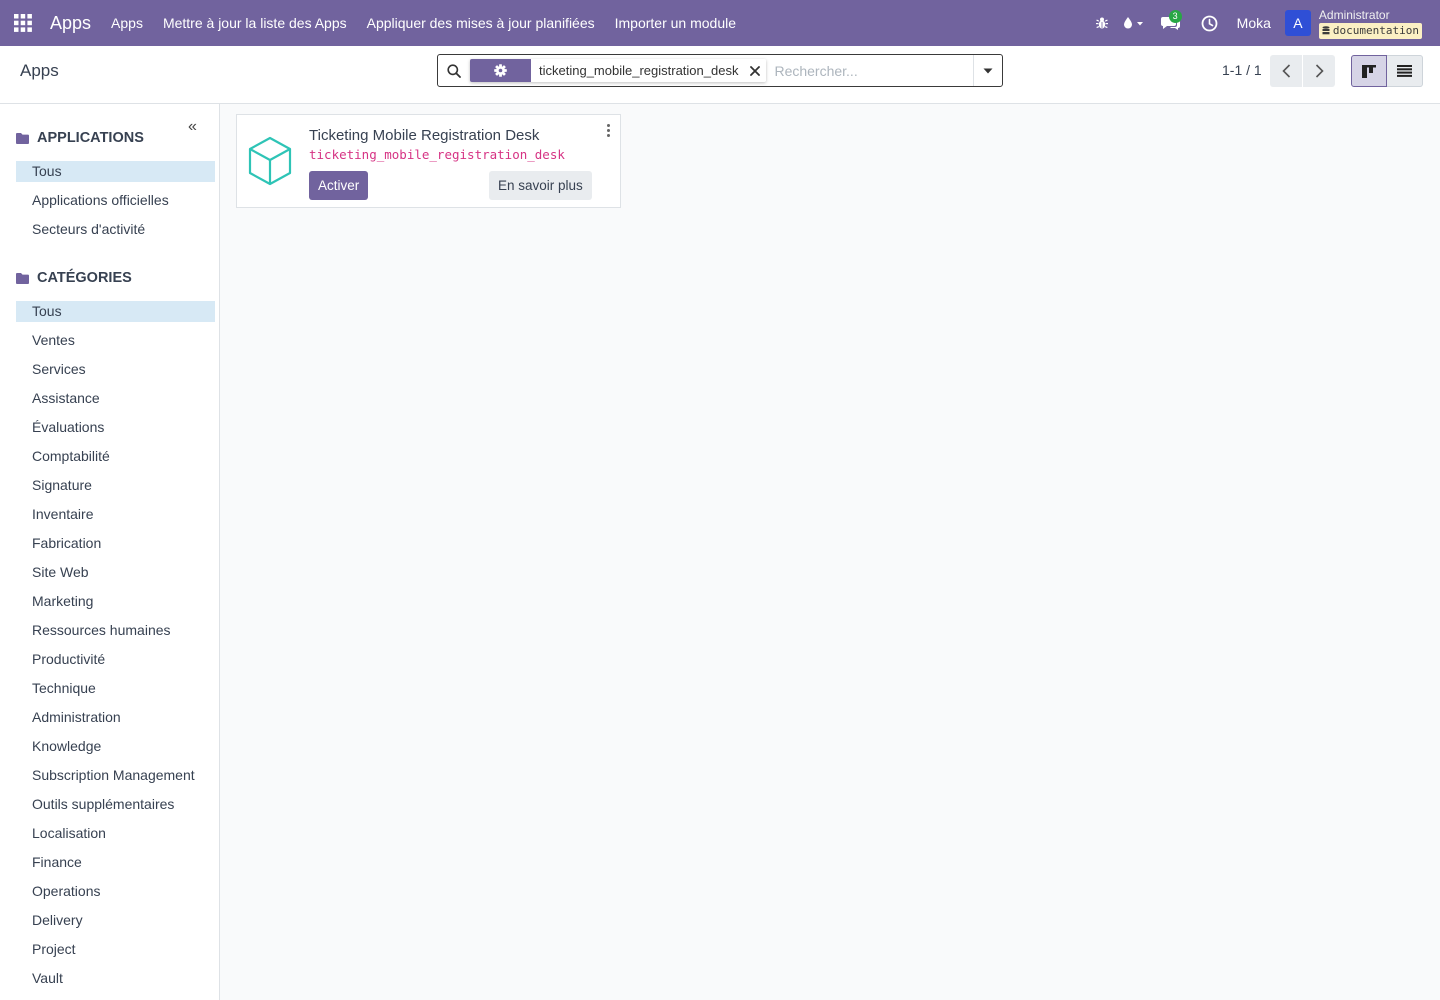 This screenshot has height=1000, width=1440. I want to click on category-item: Productivité, so click(115, 659).